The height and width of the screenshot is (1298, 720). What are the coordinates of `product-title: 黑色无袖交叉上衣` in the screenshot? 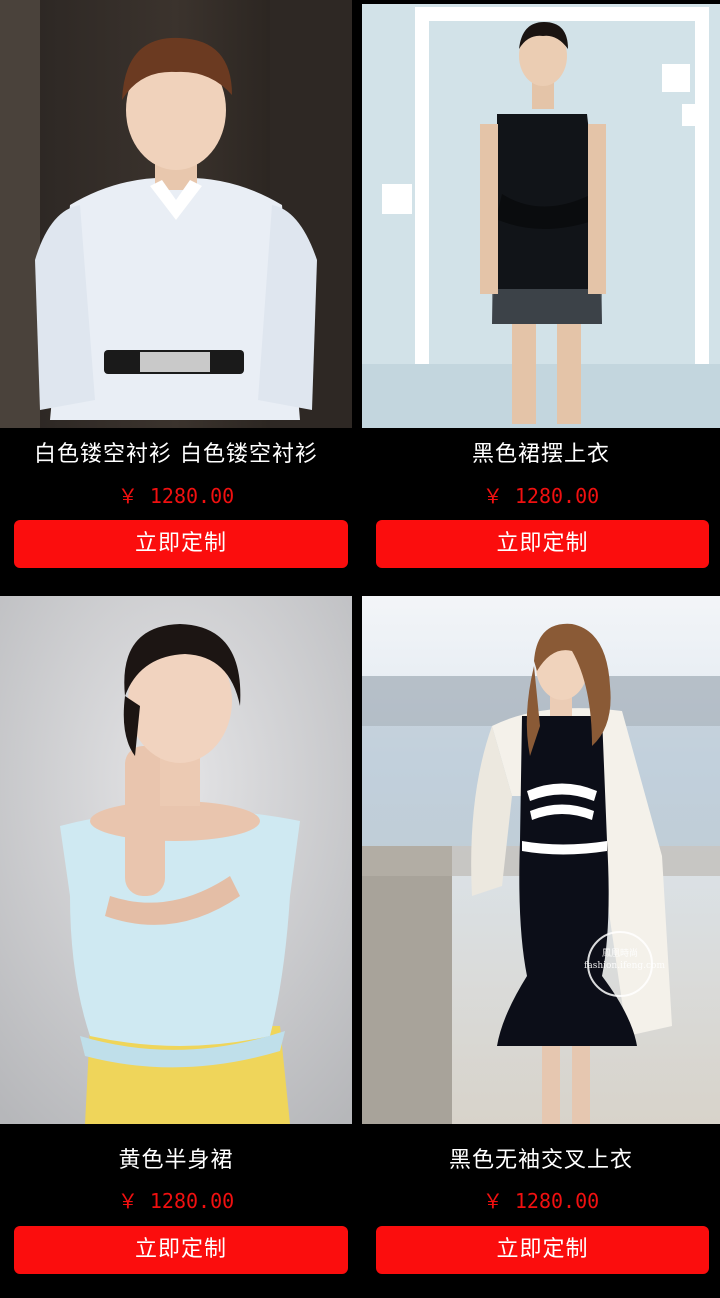 It's located at (540, 1160).